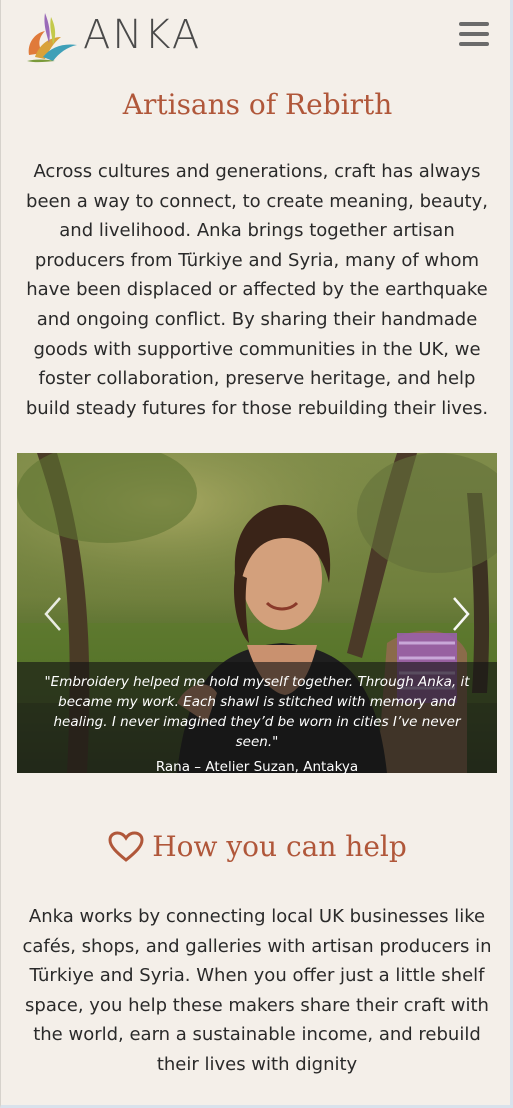 Image resolution: width=513 pixels, height=1108 pixels. I want to click on hamburger-menu-icon, so click(474, 35).